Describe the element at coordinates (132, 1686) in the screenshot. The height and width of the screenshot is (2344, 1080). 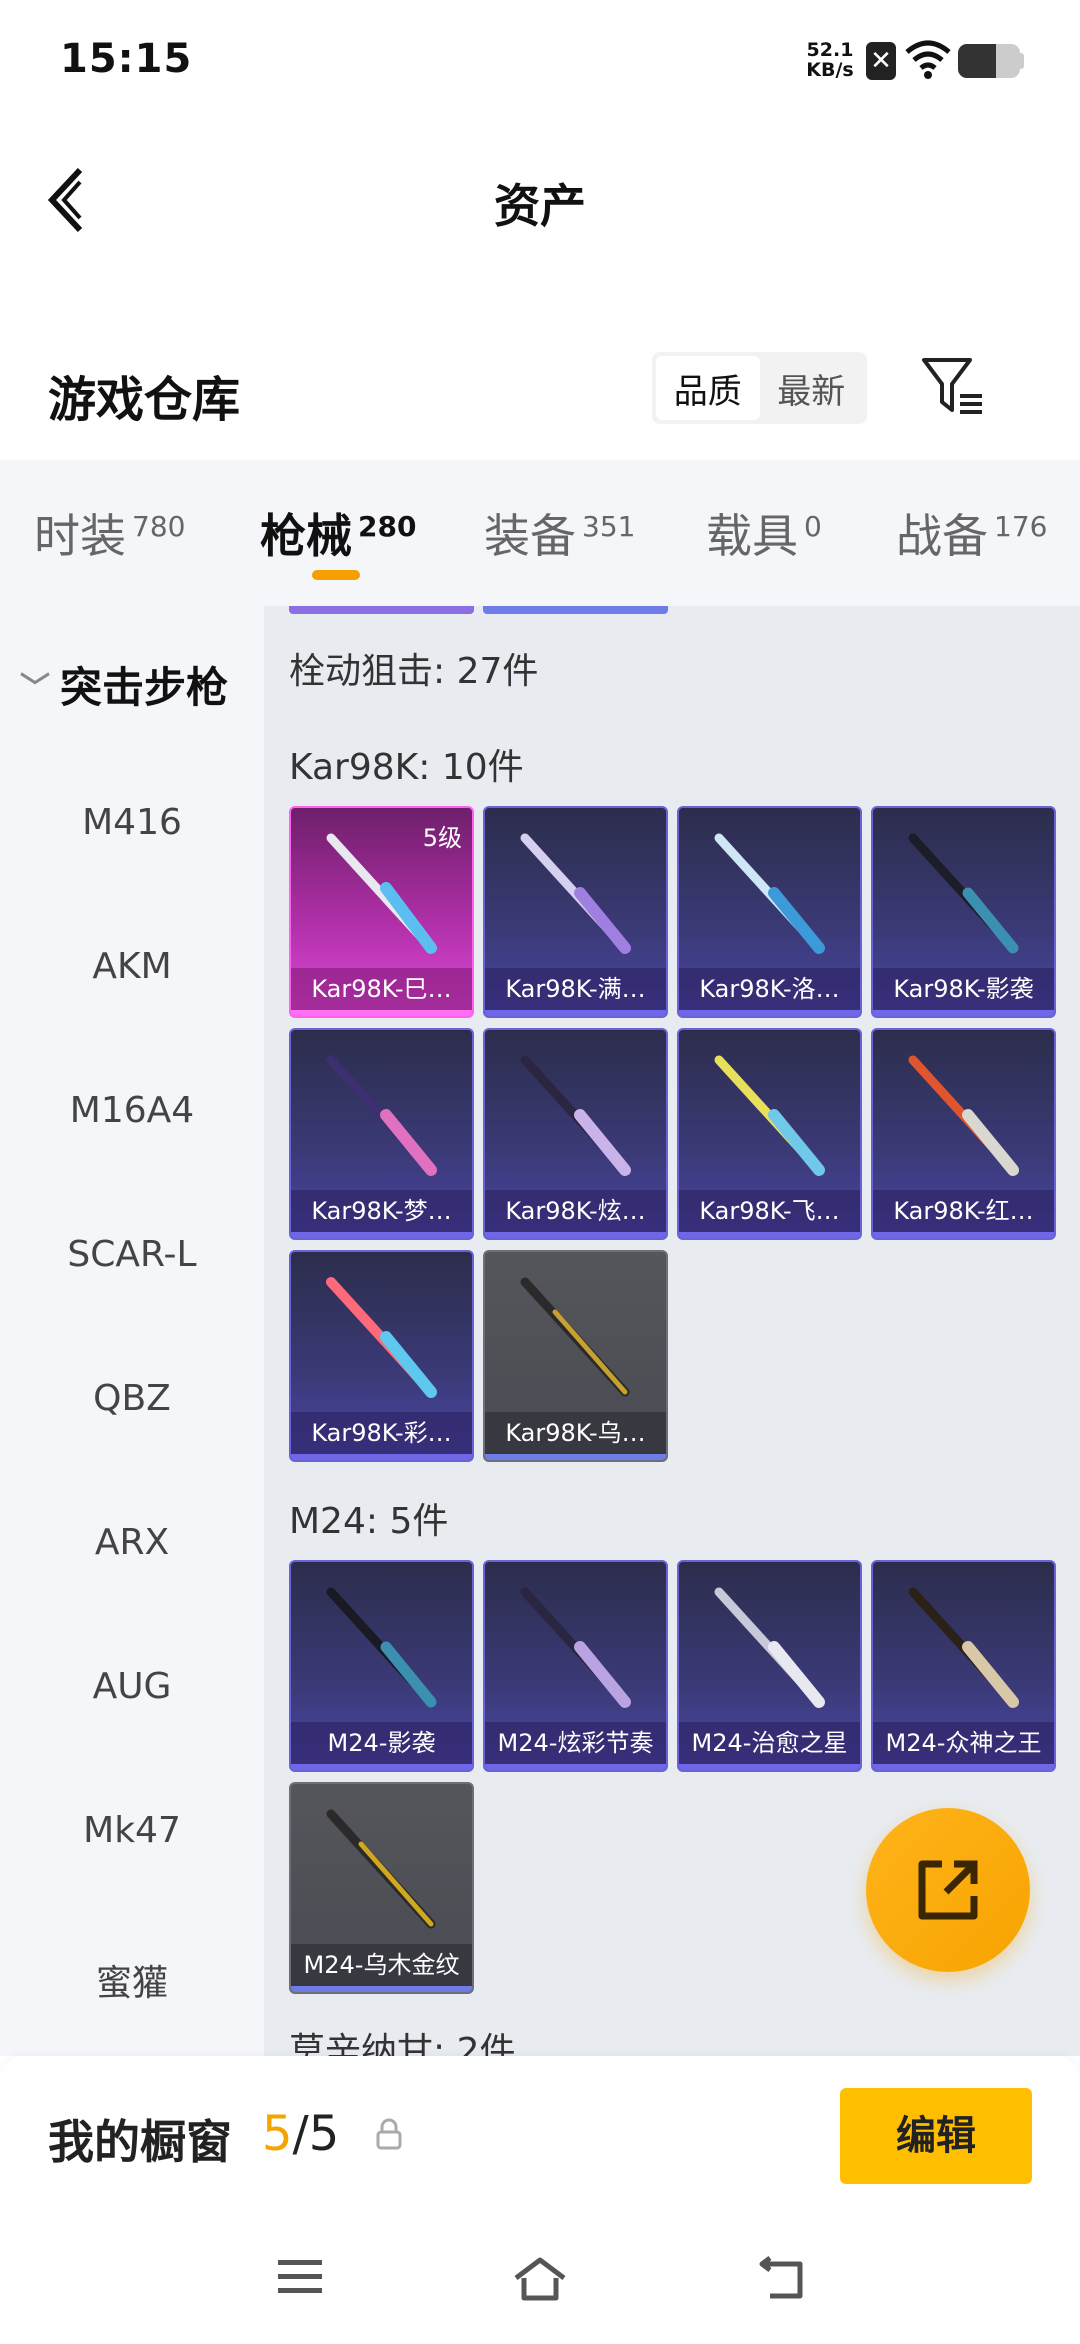
I see `sidebar-item-aug: AUG` at that location.